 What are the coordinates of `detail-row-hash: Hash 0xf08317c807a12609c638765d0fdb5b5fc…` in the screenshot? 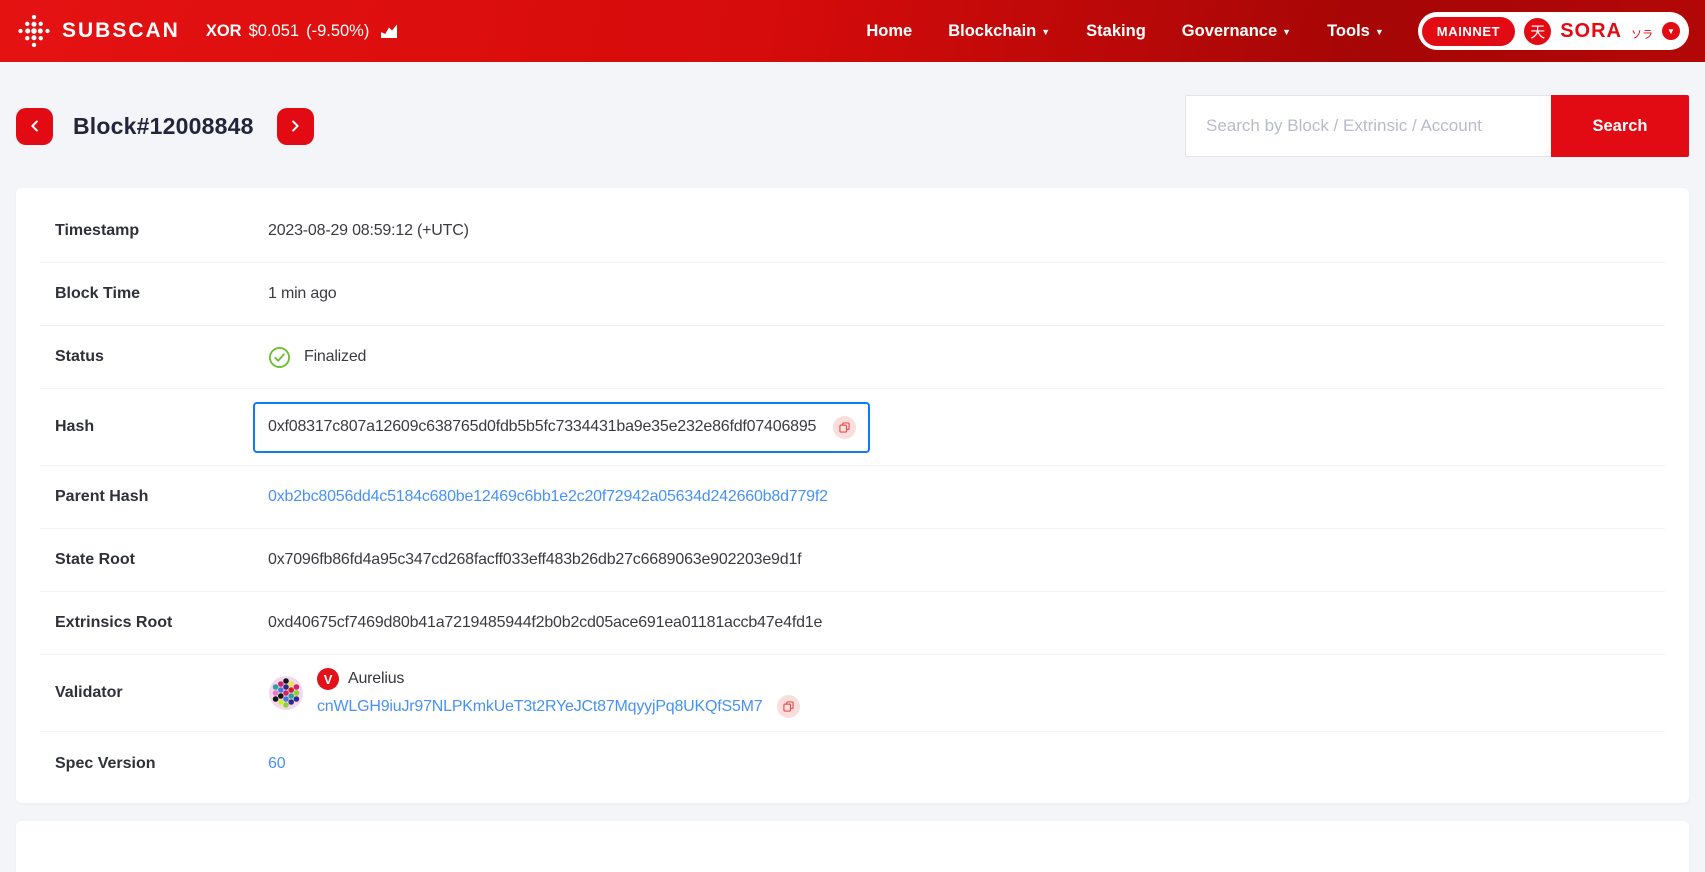 It's located at (852, 427).